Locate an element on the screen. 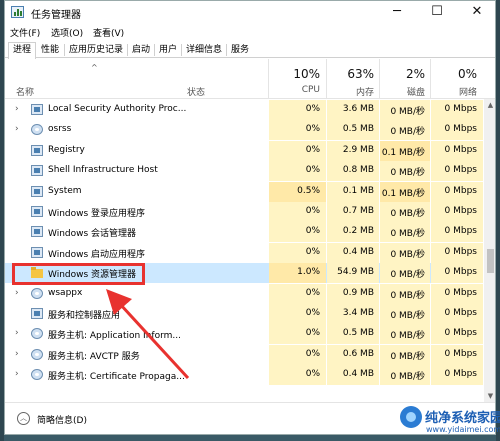 This screenshot has width=500, height=441. column-status: 状态 is located at coordinates (196, 91).